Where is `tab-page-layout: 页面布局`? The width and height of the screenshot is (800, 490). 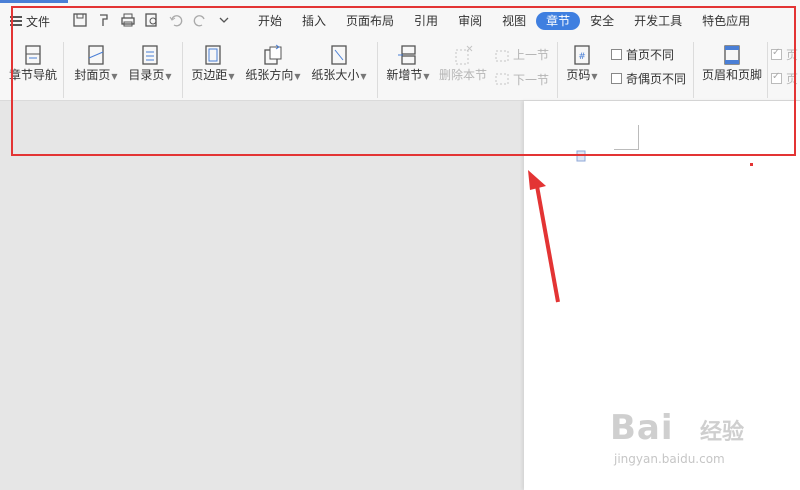 tab-page-layout: 页面布局 is located at coordinates (370, 21).